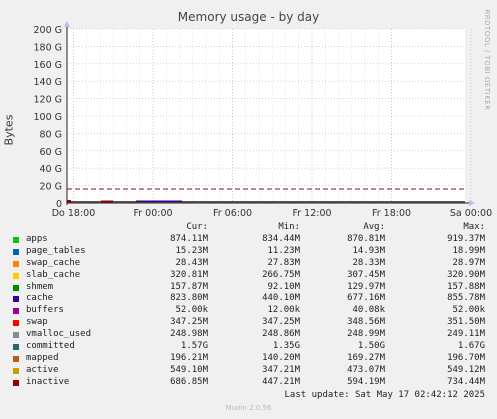 The height and width of the screenshot is (419, 497). What do you see at coordinates (466, 334) in the screenshot?
I see `legend-max-vmalloc_used: 249.11M` at bounding box center [466, 334].